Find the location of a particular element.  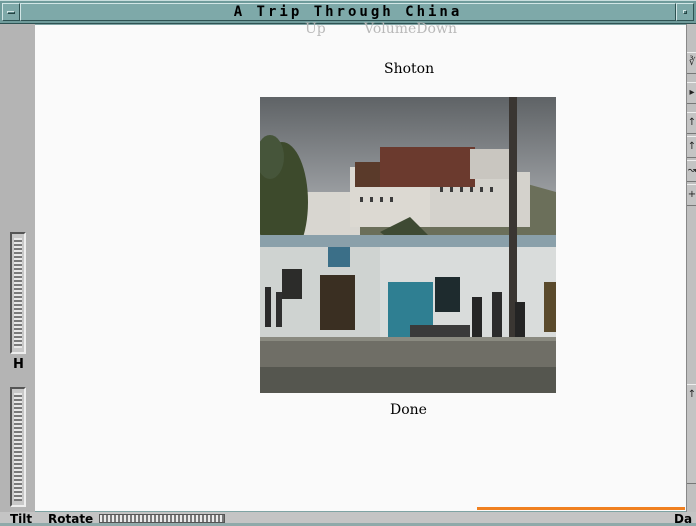

minimize-button is located at coordinates (685, 12).